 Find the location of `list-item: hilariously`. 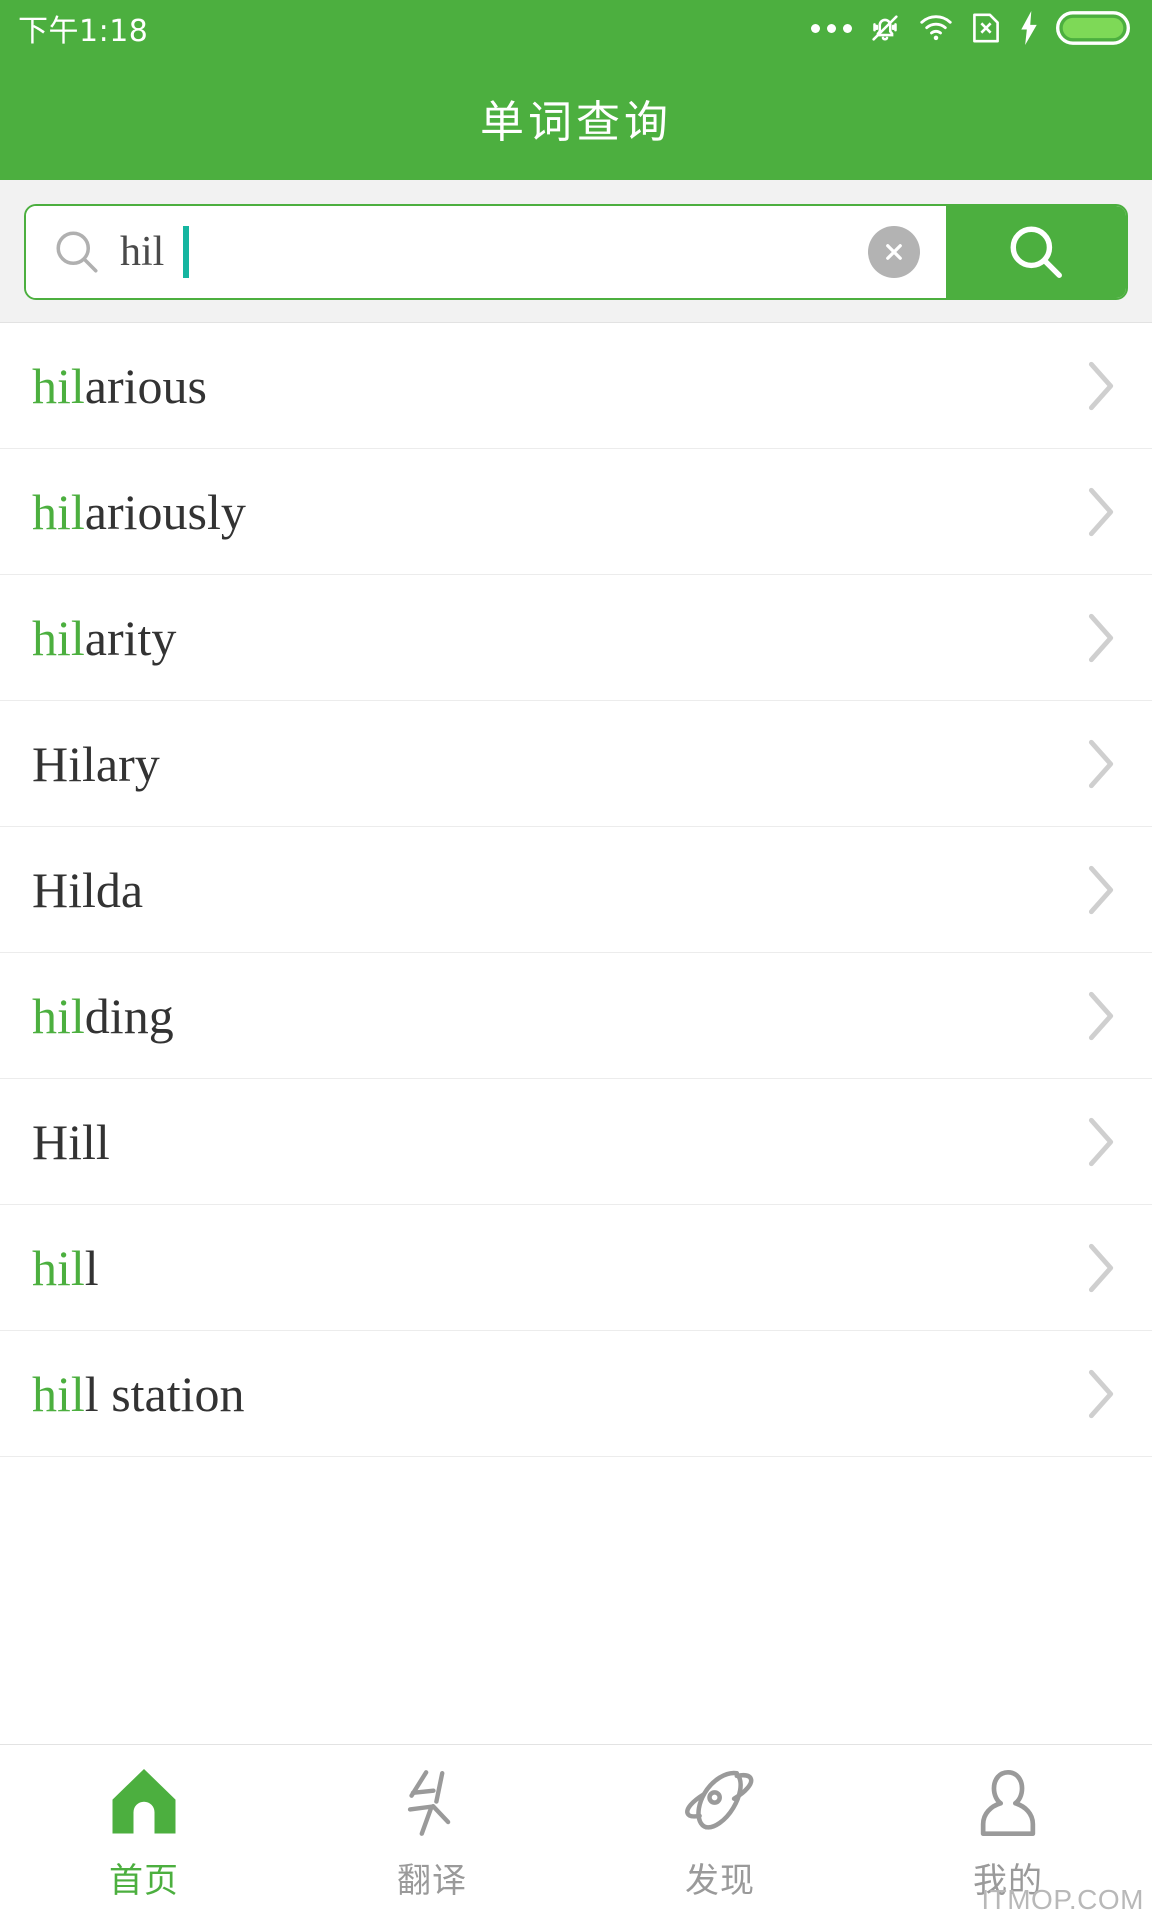

list-item: hilariously is located at coordinates (576, 512).